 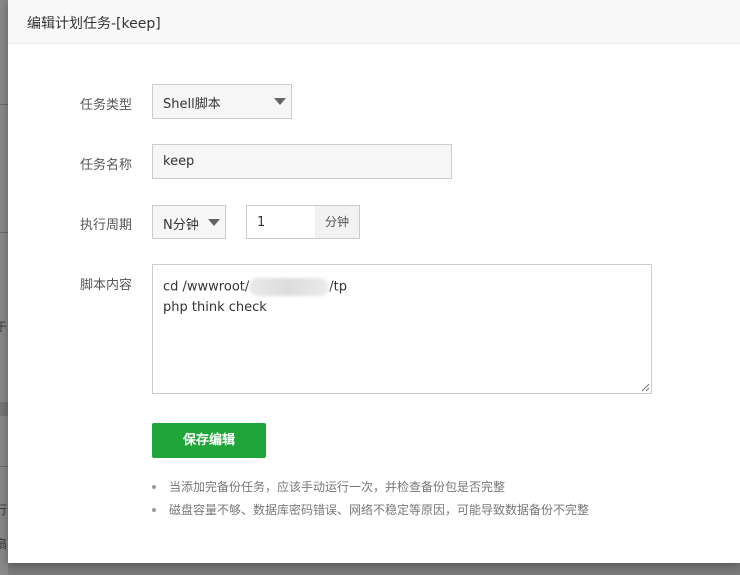 I want to click on resize-grip-icon, so click(x=645, y=387).